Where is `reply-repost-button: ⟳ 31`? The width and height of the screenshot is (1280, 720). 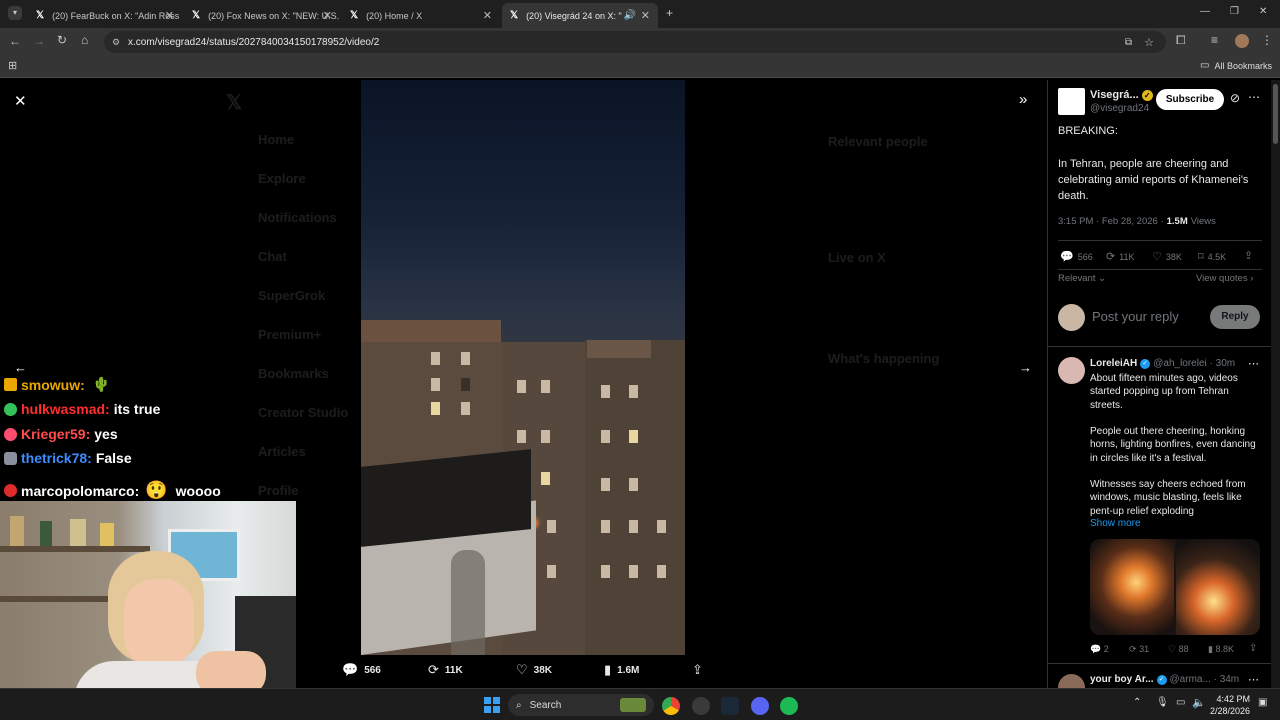
reply-repost-button: ⟳ 31 is located at coordinates (1139, 649).